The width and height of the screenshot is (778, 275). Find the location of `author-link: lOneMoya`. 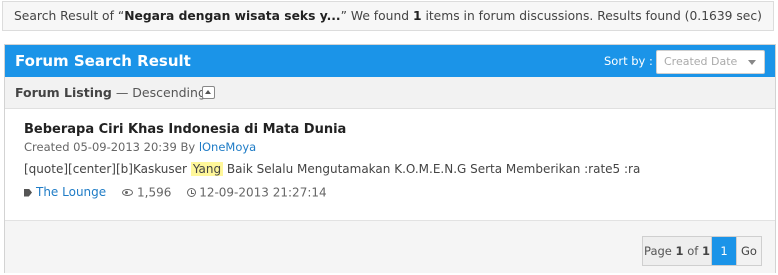

author-link: lOneMoya is located at coordinates (227, 147).